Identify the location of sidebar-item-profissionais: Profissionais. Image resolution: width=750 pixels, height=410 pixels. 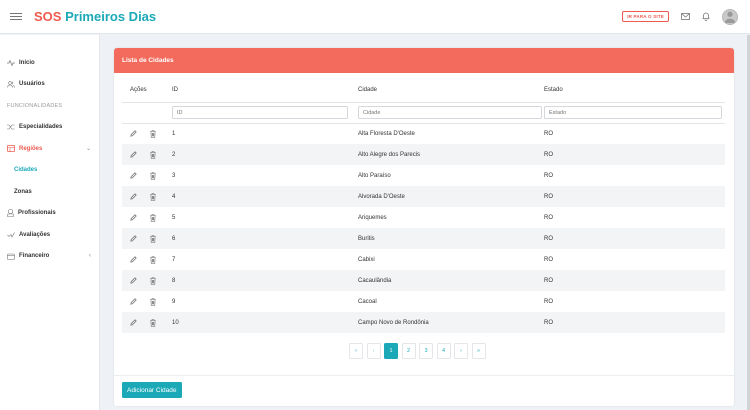
(49, 214).